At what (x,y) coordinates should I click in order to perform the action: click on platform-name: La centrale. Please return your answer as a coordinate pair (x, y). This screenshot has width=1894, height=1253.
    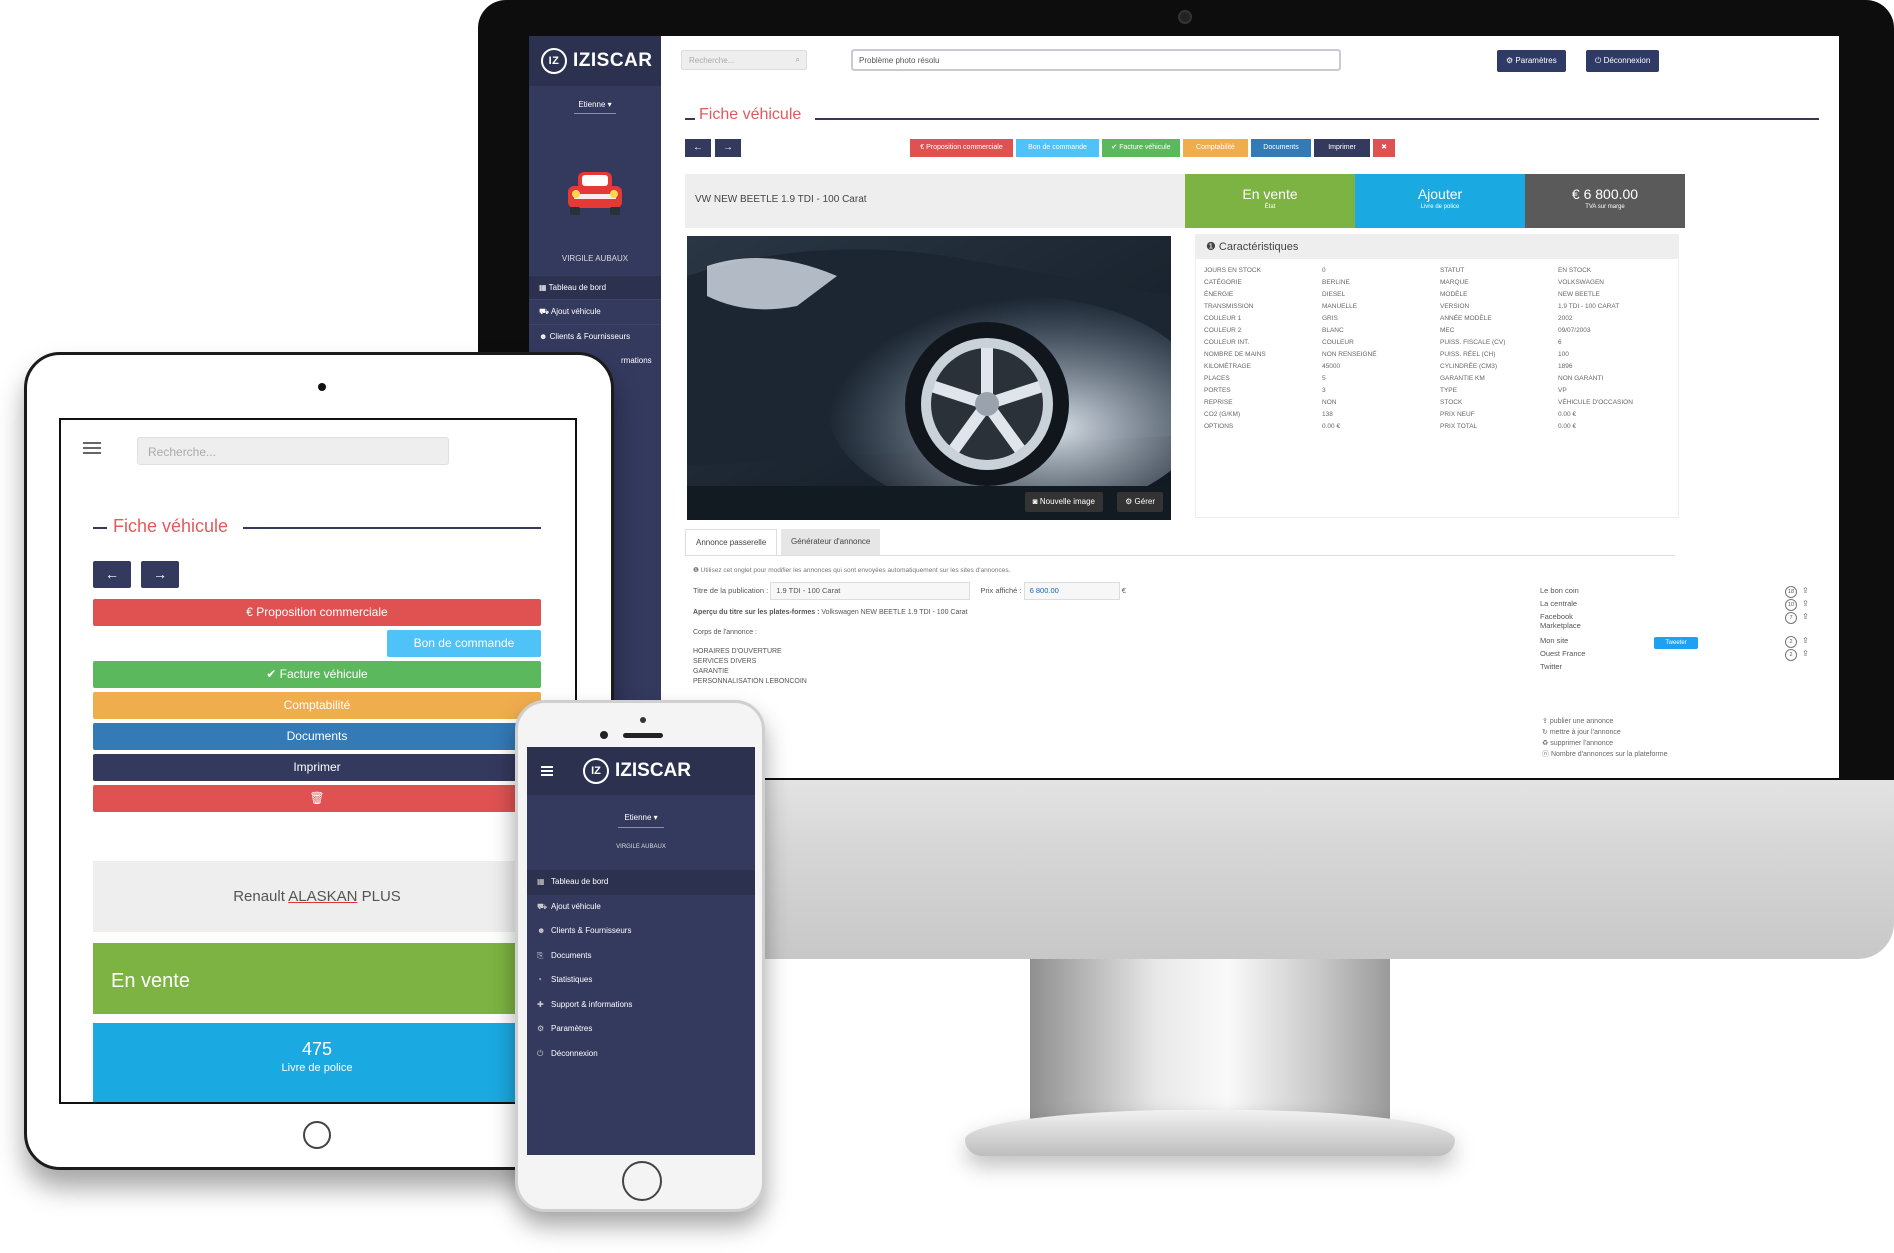
    Looking at the image, I should click on (1559, 603).